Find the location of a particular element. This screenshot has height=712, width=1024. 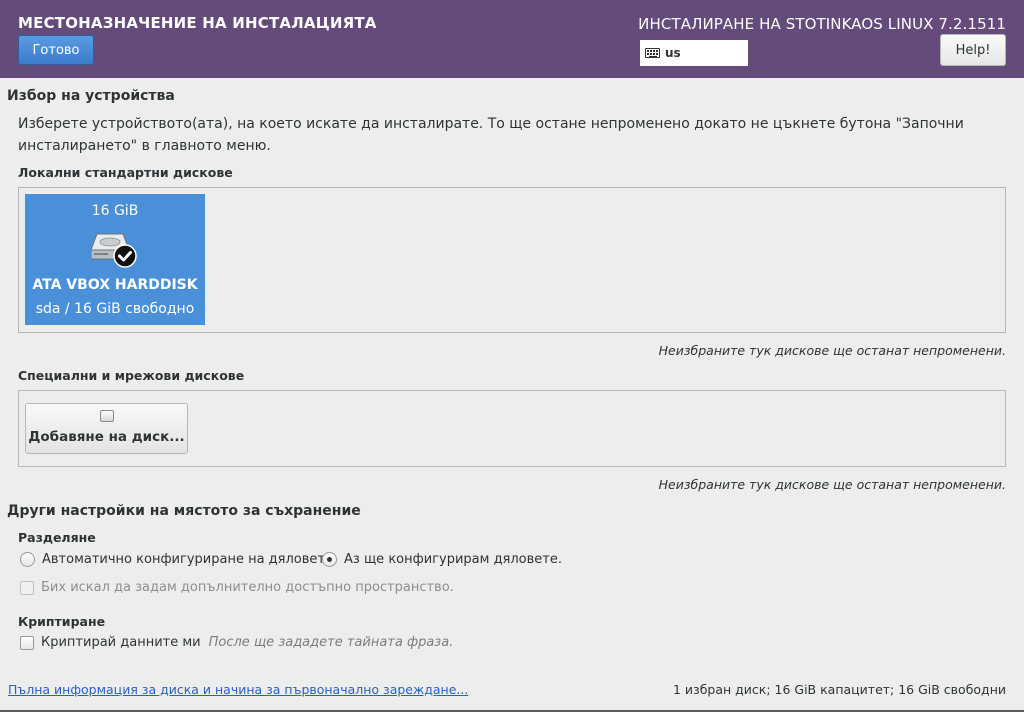

auto-partitioning-radio is located at coordinates (27, 559).